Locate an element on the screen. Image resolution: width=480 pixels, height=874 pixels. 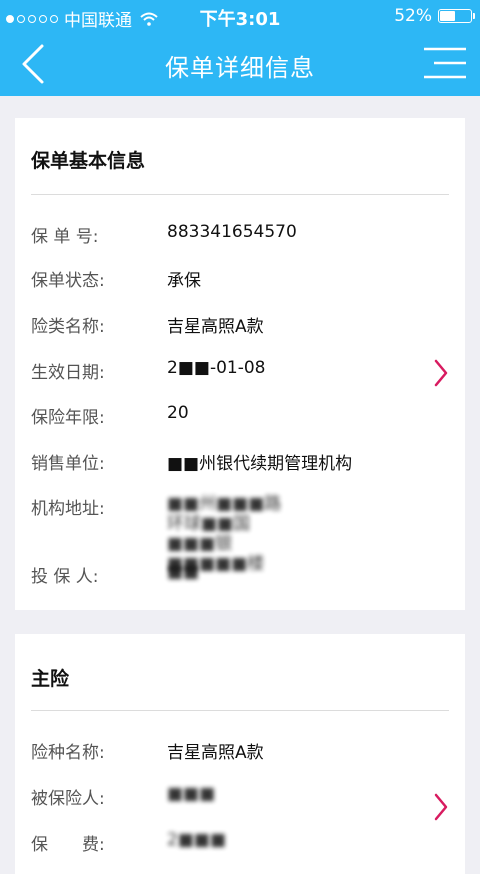
battery-fill is located at coordinates (447, 16).